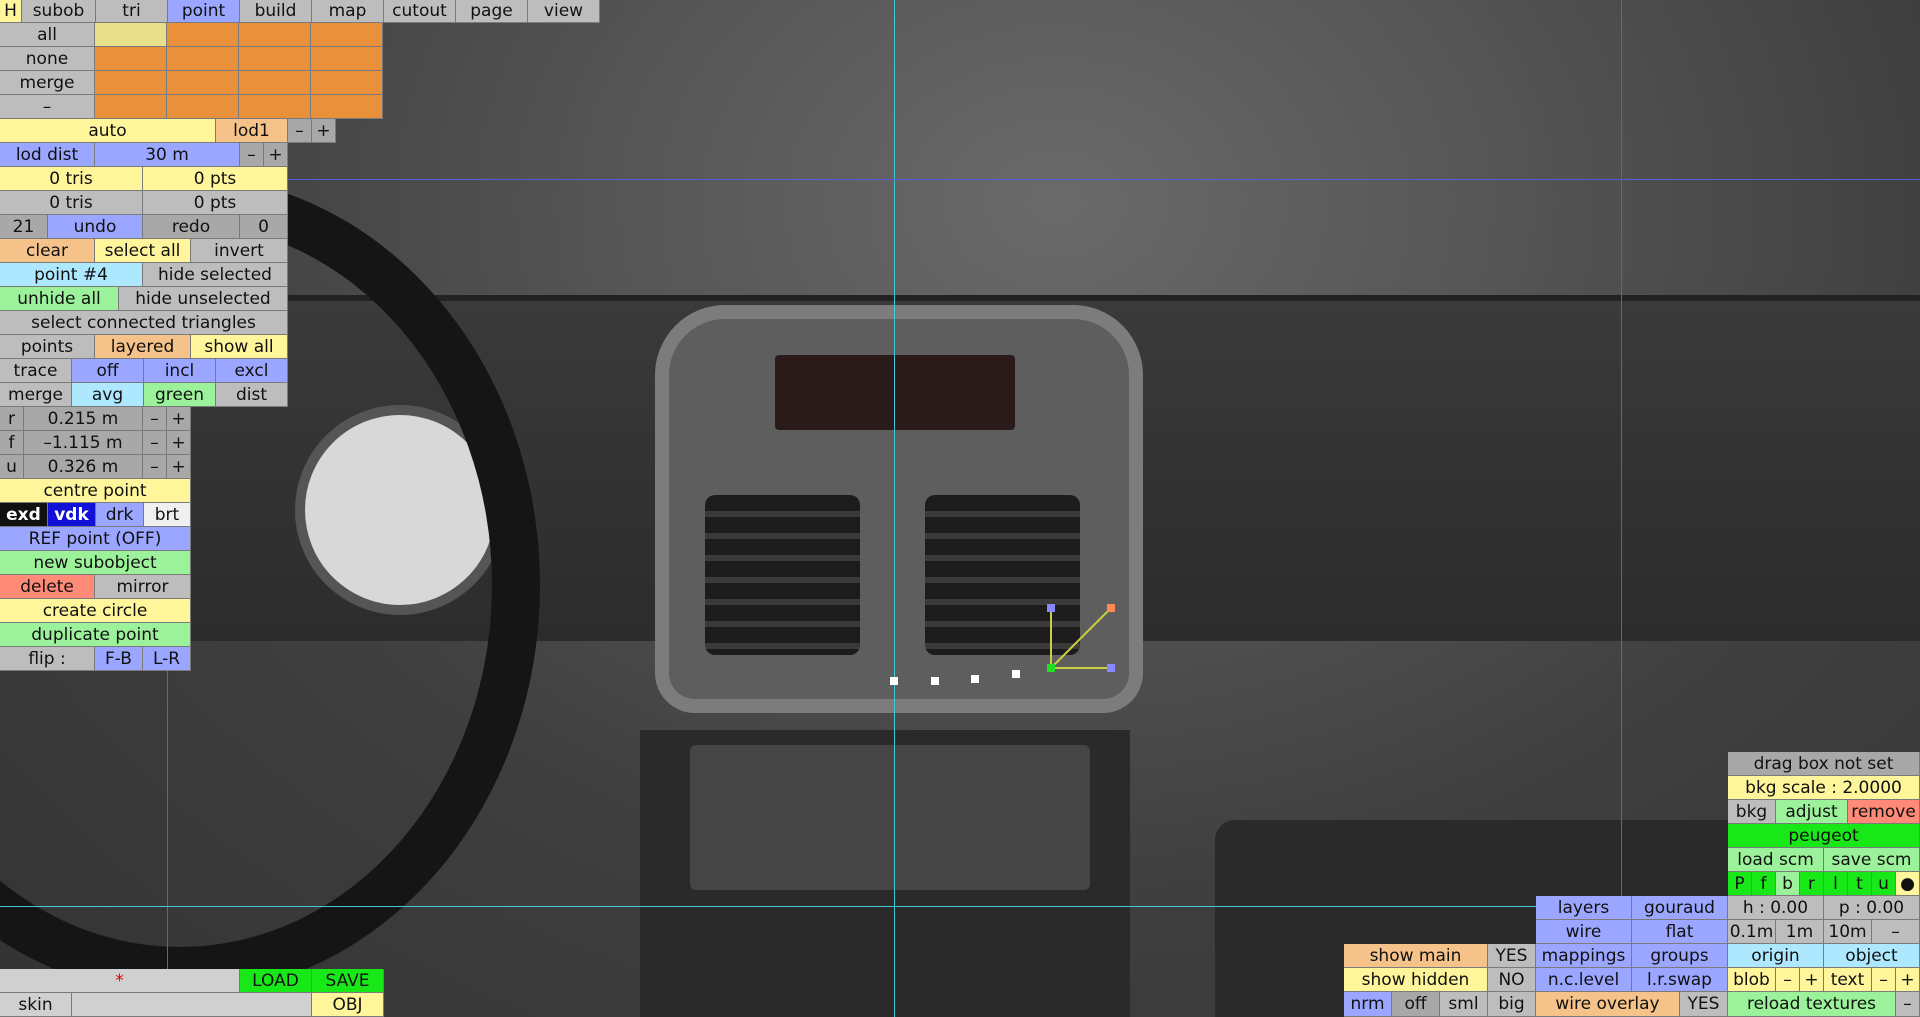  What do you see at coordinates (47, 59) in the screenshot?
I see `select-none-row: none` at bounding box center [47, 59].